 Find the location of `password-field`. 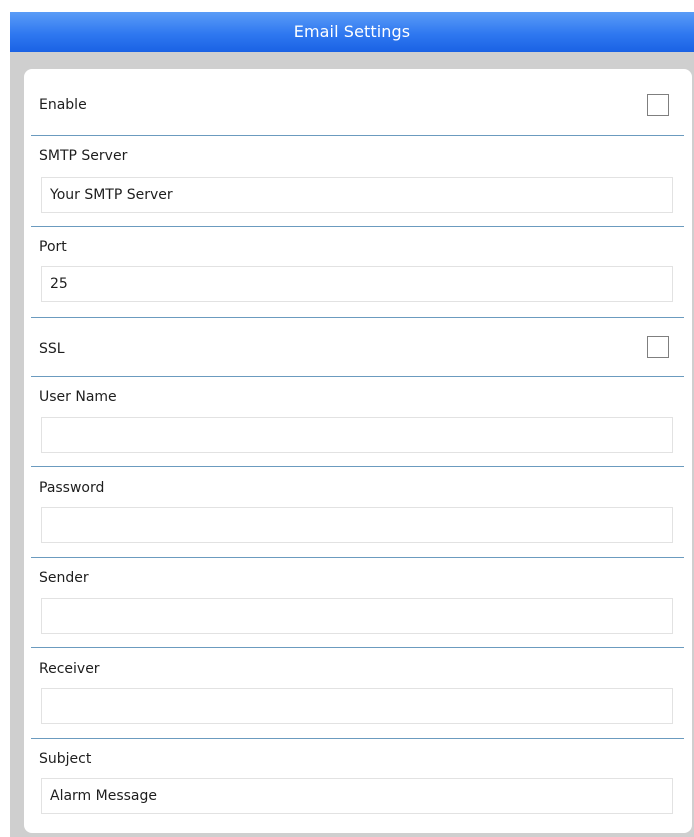

password-field is located at coordinates (357, 525).